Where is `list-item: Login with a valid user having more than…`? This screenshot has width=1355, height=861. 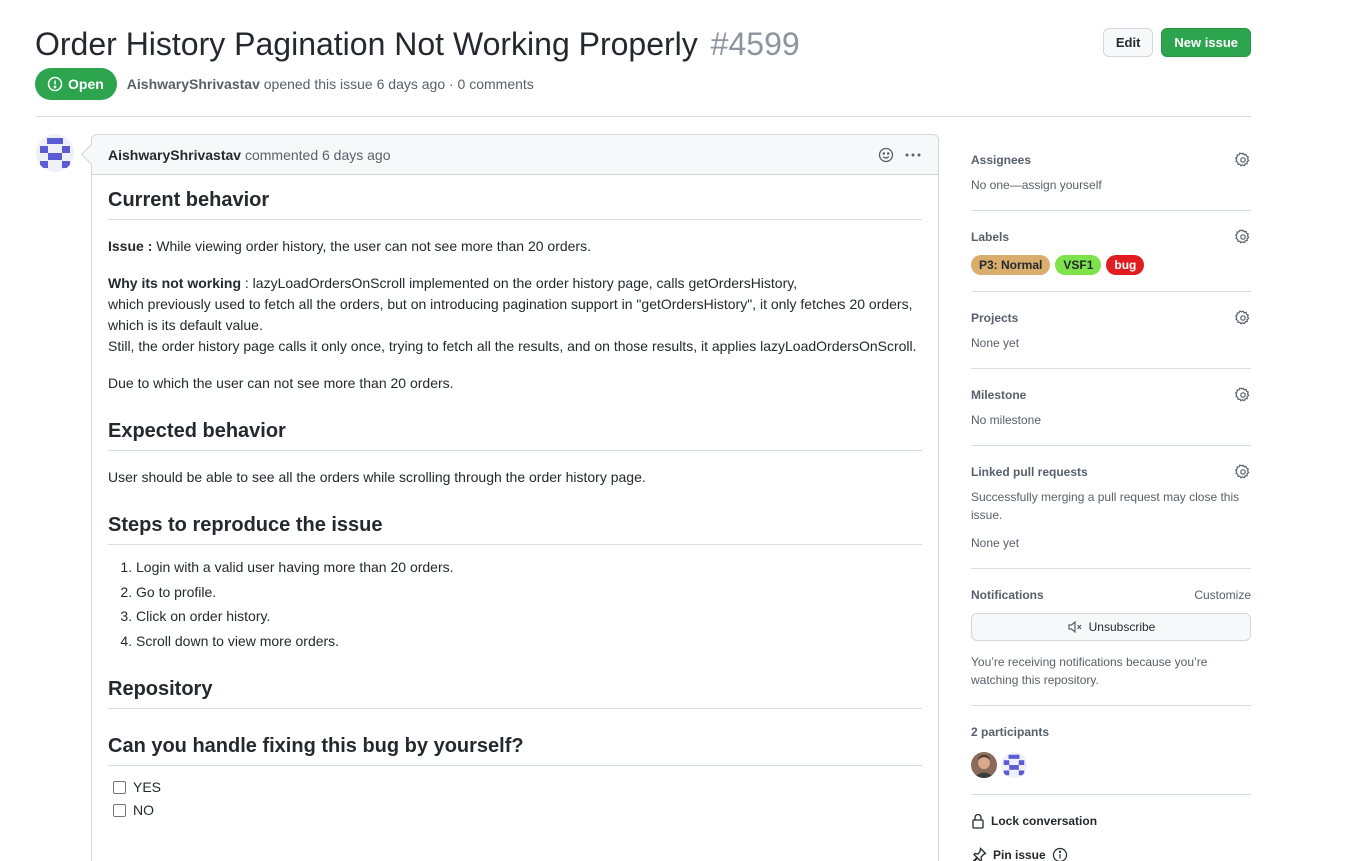
list-item: Login with a valid user having more than… is located at coordinates (529, 567).